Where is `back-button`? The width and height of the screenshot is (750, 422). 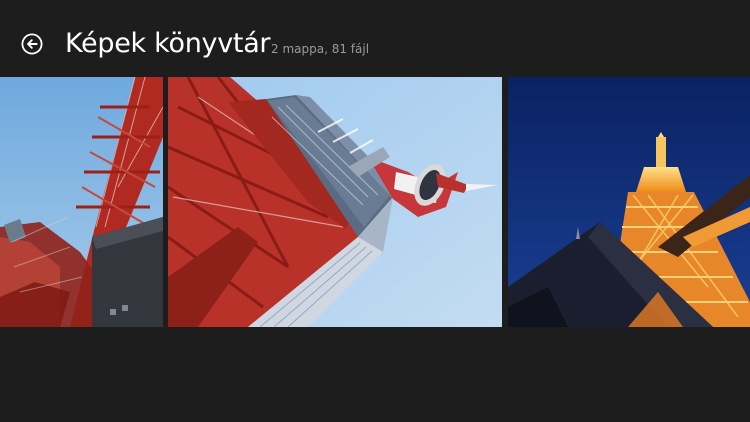 back-button is located at coordinates (32, 44).